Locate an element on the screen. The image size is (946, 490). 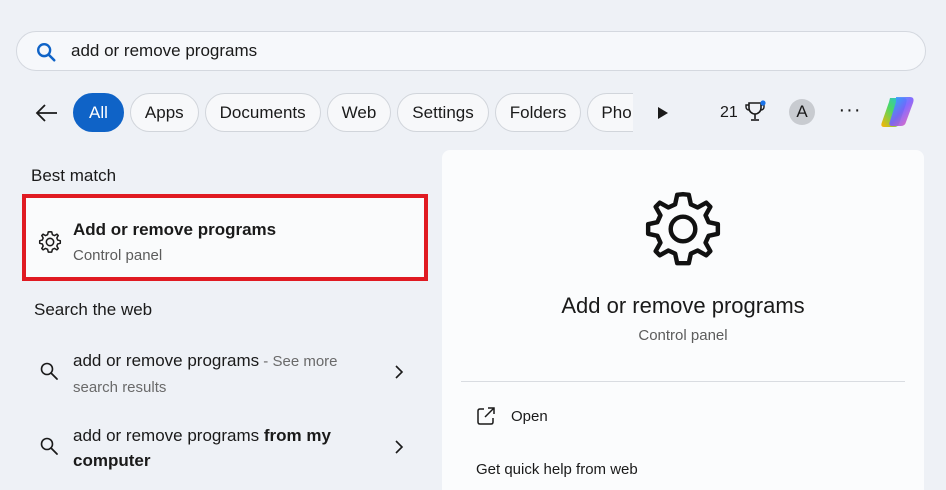
more-options-button: ··· is located at coordinates (850, 112).